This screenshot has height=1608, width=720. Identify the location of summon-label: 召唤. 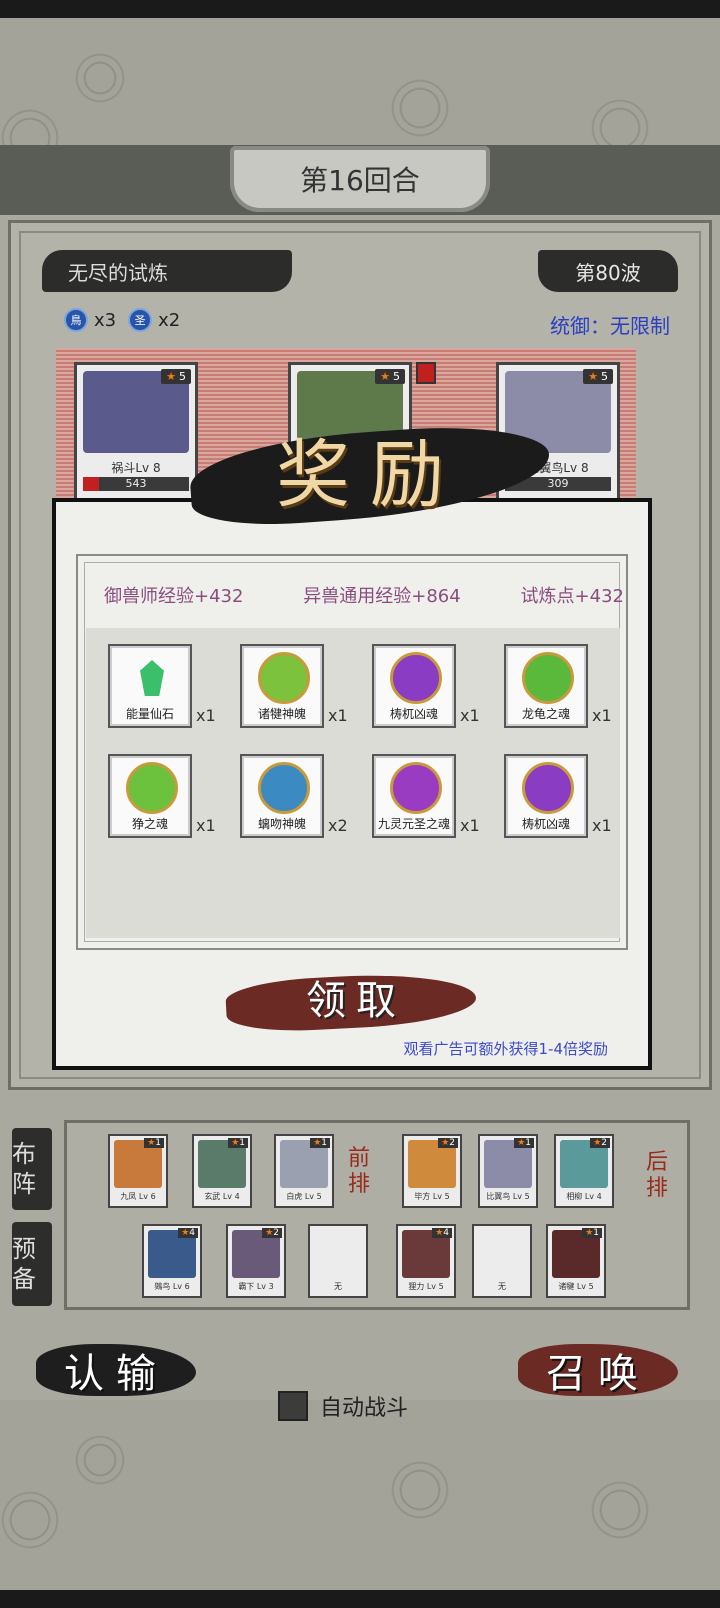
(598, 1374).